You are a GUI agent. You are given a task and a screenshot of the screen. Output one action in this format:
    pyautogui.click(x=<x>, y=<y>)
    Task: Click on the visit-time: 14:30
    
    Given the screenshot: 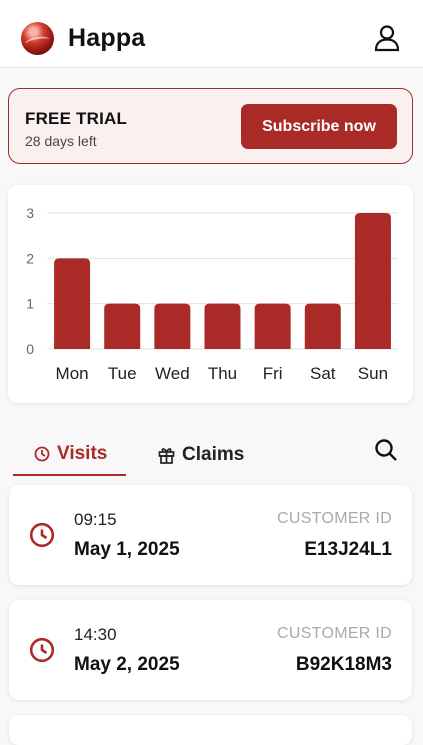 What is the action you would take?
    pyautogui.click(x=95, y=634)
    